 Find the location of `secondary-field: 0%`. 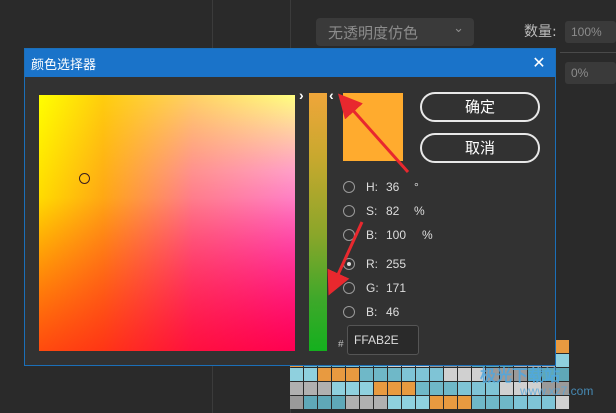

secondary-field: 0% is located at coordinates (590, 73).